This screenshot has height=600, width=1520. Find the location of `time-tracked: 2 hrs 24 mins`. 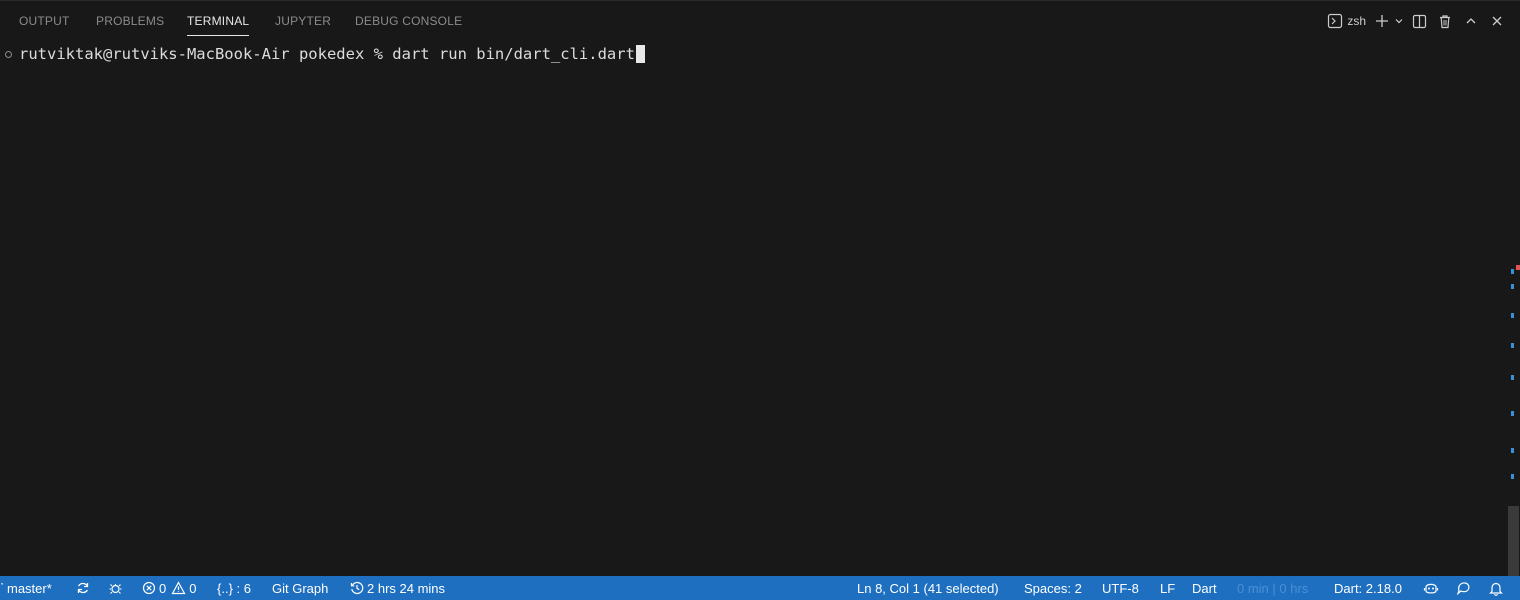

time-tracked: 2 hrs 24 mins is located at coordinates (406, 588).